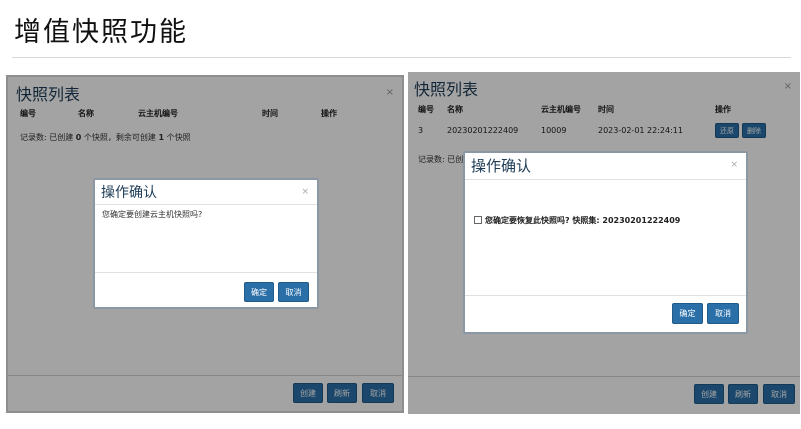 The image size is (801, 429). What do you see at coordinates (401, 57) in the screenshot?
I see `title-divider` at bounding box center [401, 57].